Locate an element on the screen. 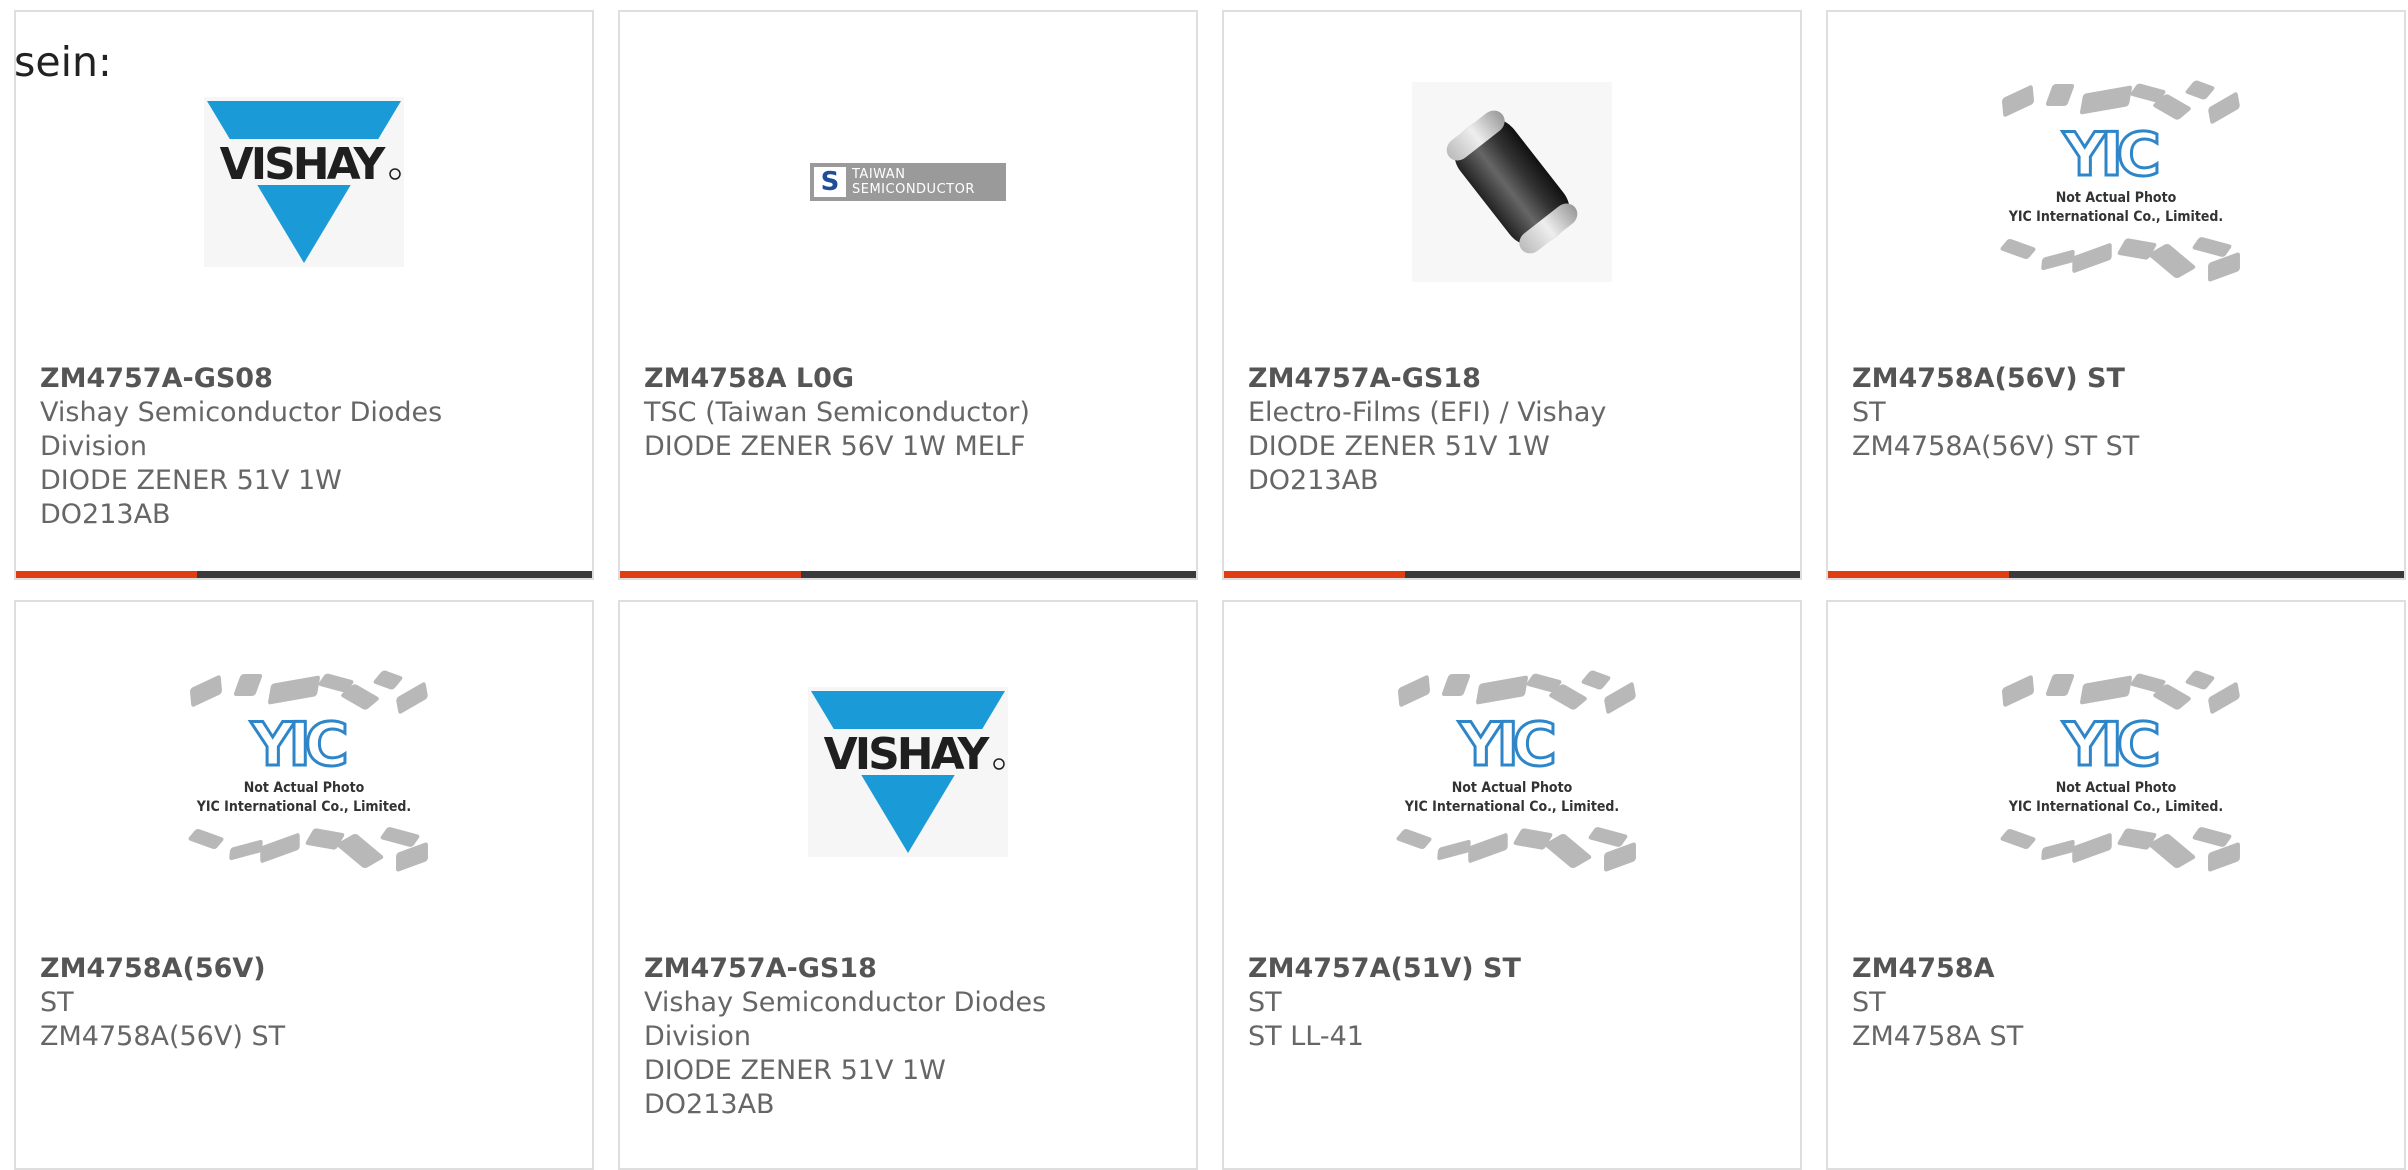  product-image: S TAIWAN SEMICONDUCTOR is located at coordinates (908, 182).